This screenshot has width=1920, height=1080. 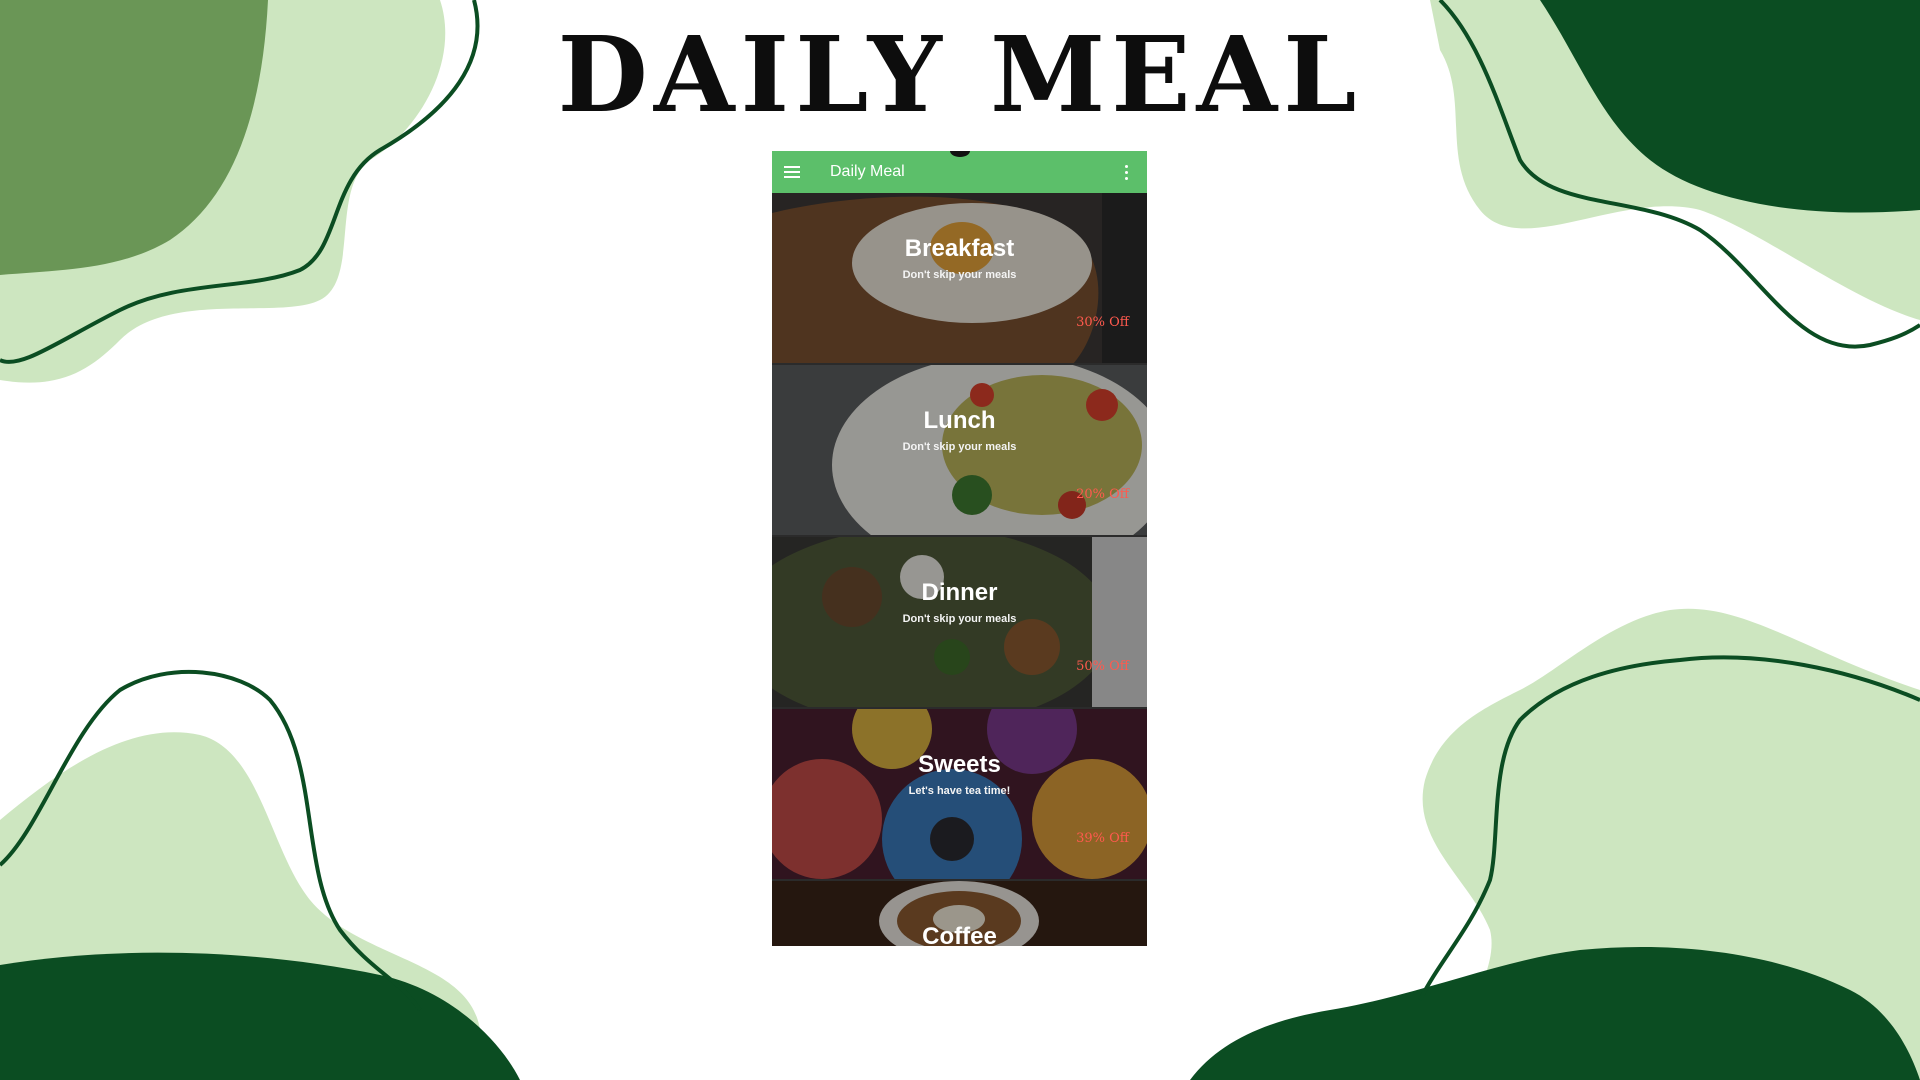 I want to click on category-subtitle: Let's have tea time!, so click(x=959, y=791).